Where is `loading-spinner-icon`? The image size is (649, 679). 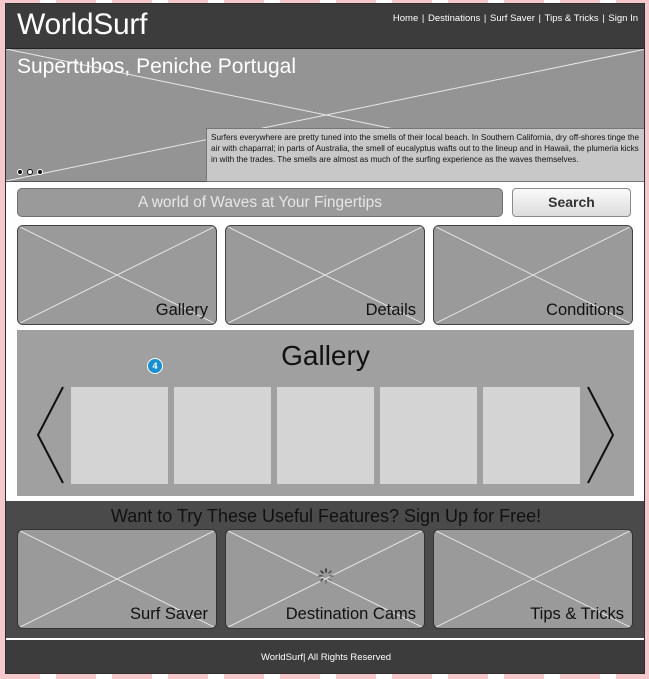
loading-spinner-icon is located at coordinates (326, 576).